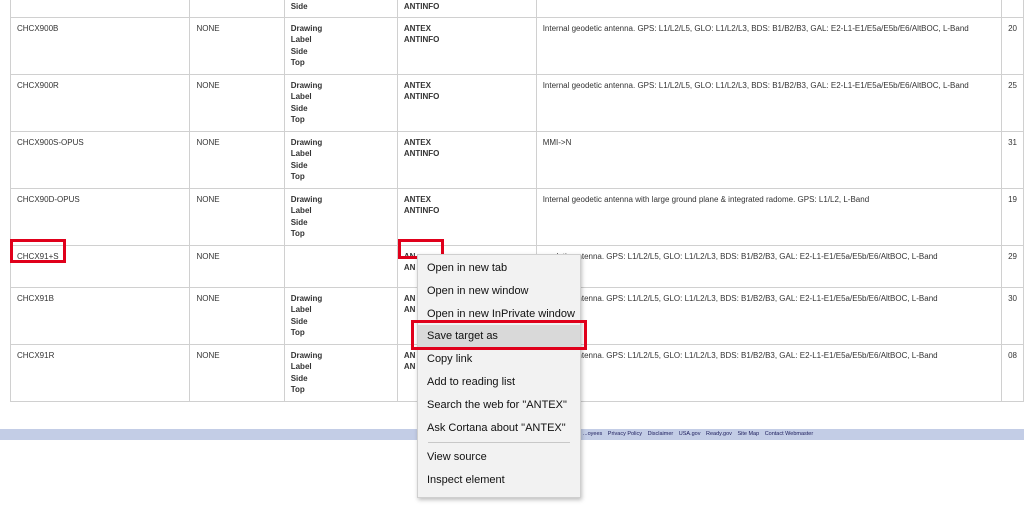 Image resolution: width=1024 pixels, height=509 pixels. I want to click on date-cell: 20, so click(1012, 45).